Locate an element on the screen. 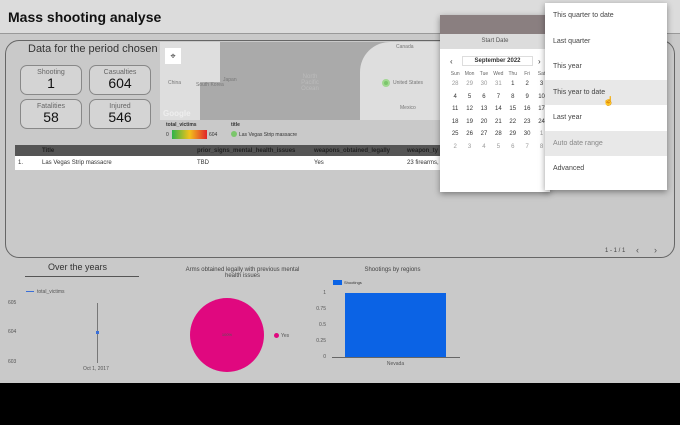 This screenshot has width=680, height=425. menu-item-this-year: This year is located at coordinates (606, 67).